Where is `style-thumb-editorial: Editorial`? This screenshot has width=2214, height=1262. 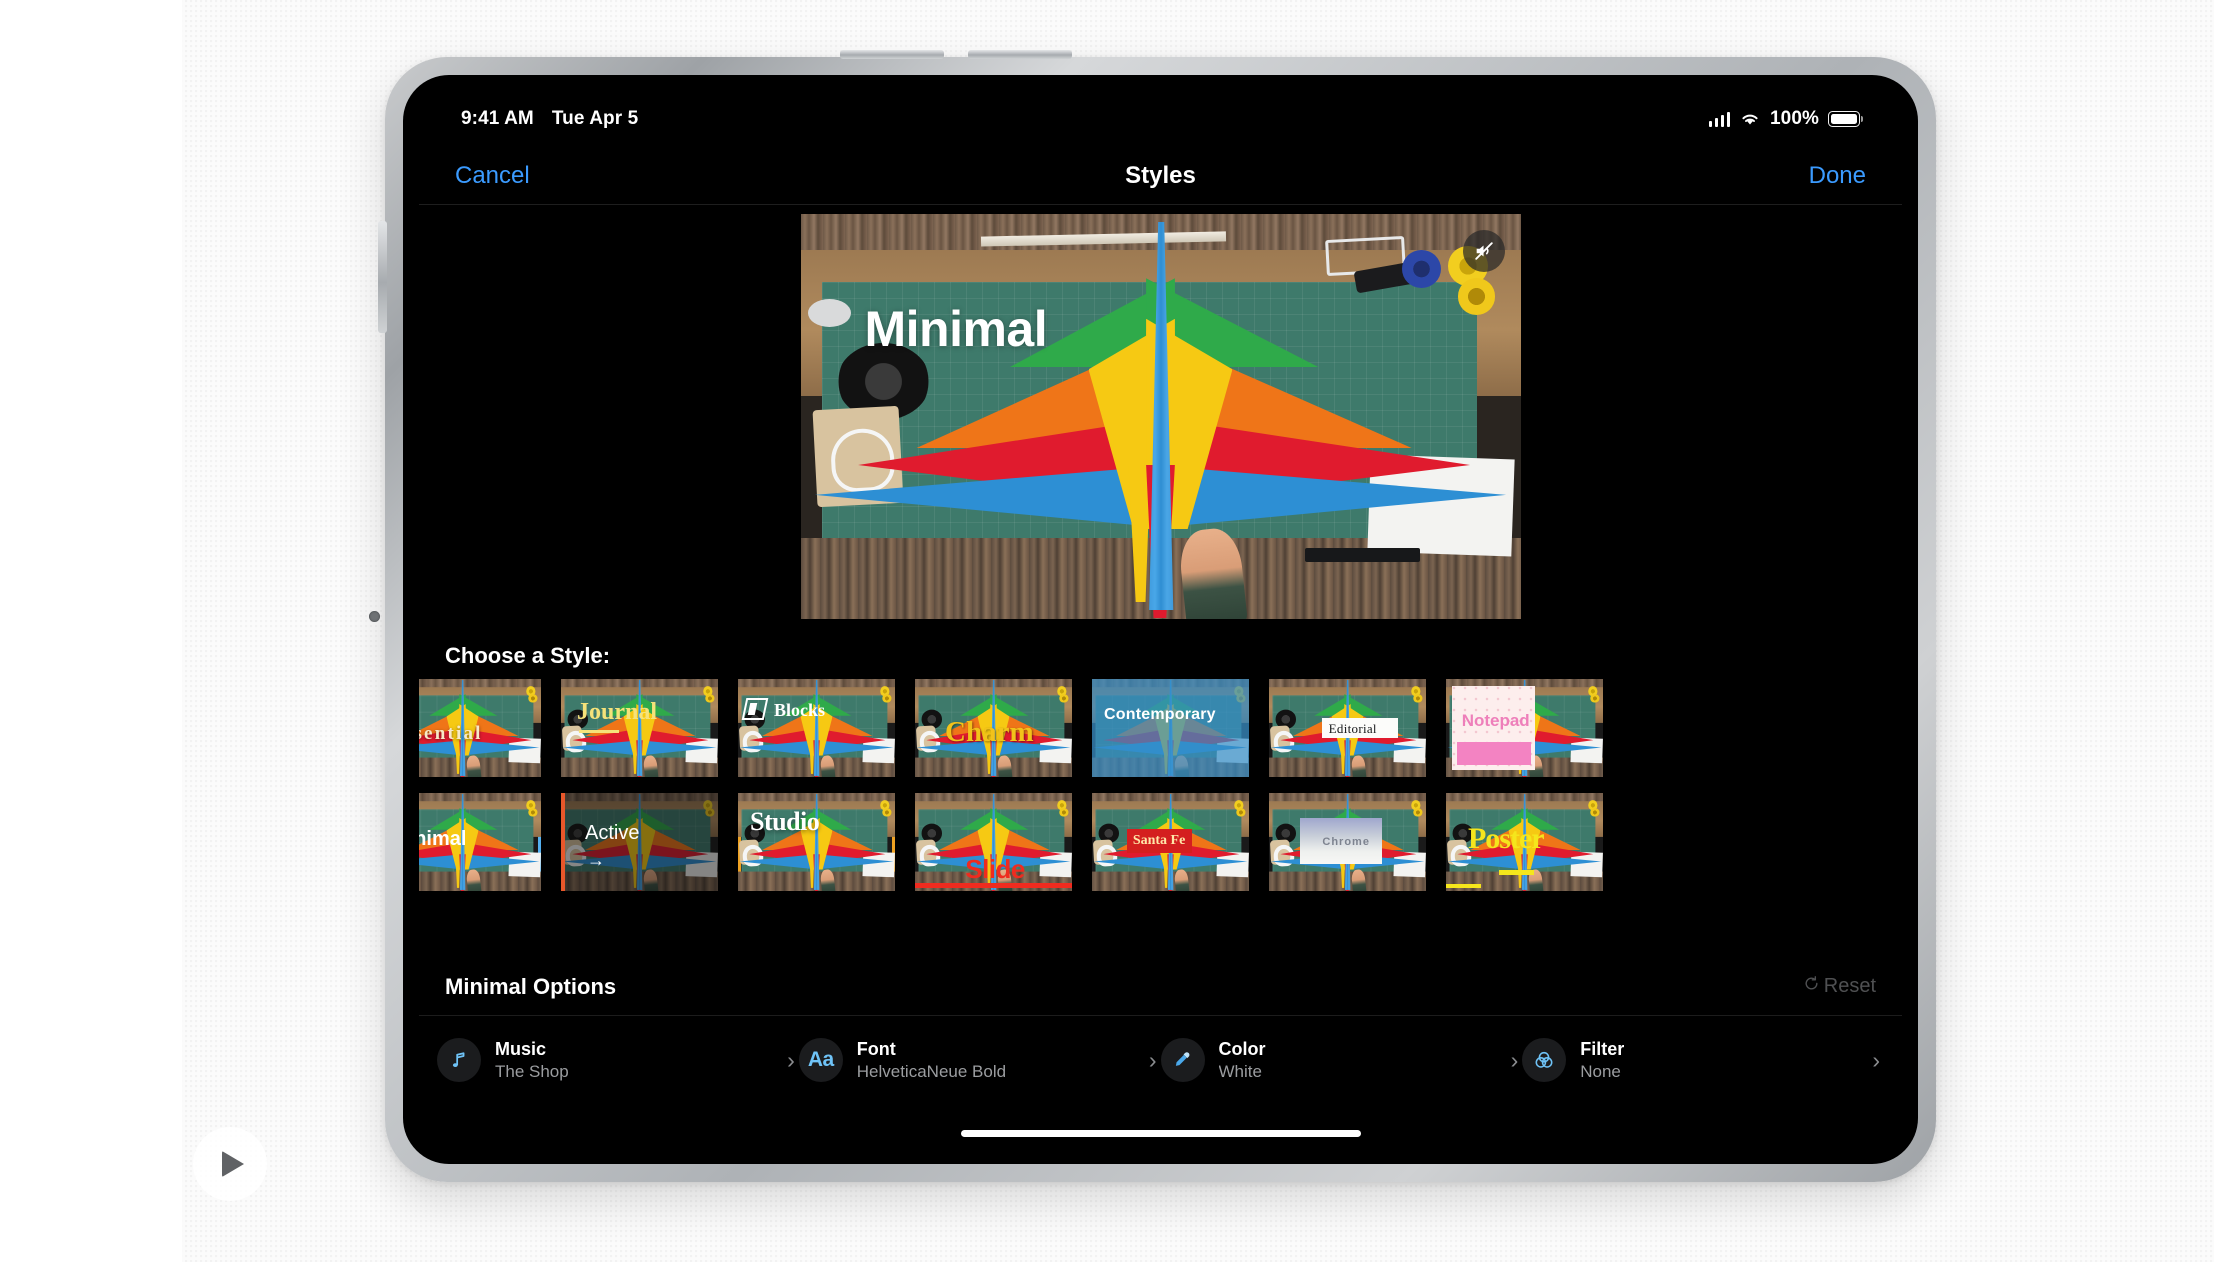
style-thumb-editorial: Editorial is located at coordinates (1347, 728).